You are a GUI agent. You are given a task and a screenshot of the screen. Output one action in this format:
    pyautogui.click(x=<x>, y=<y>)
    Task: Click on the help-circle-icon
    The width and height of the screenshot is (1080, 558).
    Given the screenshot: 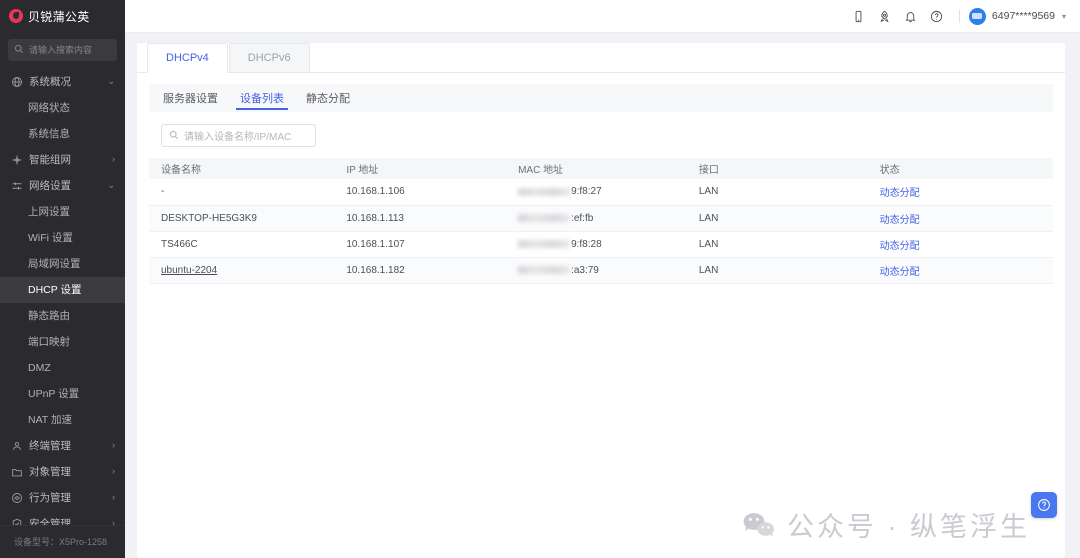 What is the action you would take?
    pyautogui.click(x=937, y=16)
    